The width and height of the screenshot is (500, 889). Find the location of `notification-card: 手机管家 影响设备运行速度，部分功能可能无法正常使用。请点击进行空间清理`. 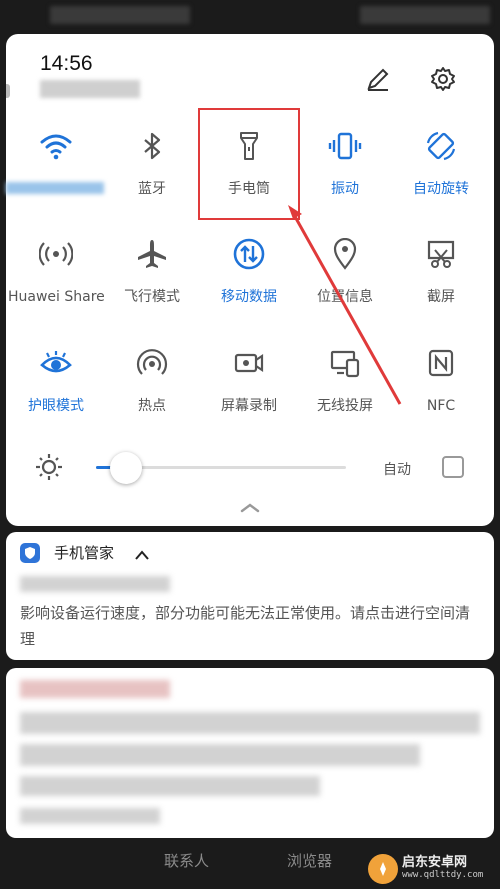

notification-card: 手机管家 影响设备运行速度，部分功能可能无法正常使用。请点击进行空间清理 is located at coordinates (250, 596).